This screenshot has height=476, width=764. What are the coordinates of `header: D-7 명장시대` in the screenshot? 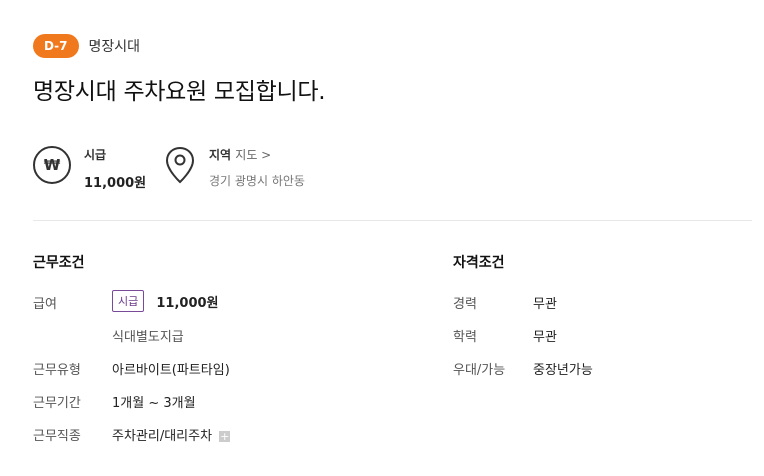 It's located at (86, 46).